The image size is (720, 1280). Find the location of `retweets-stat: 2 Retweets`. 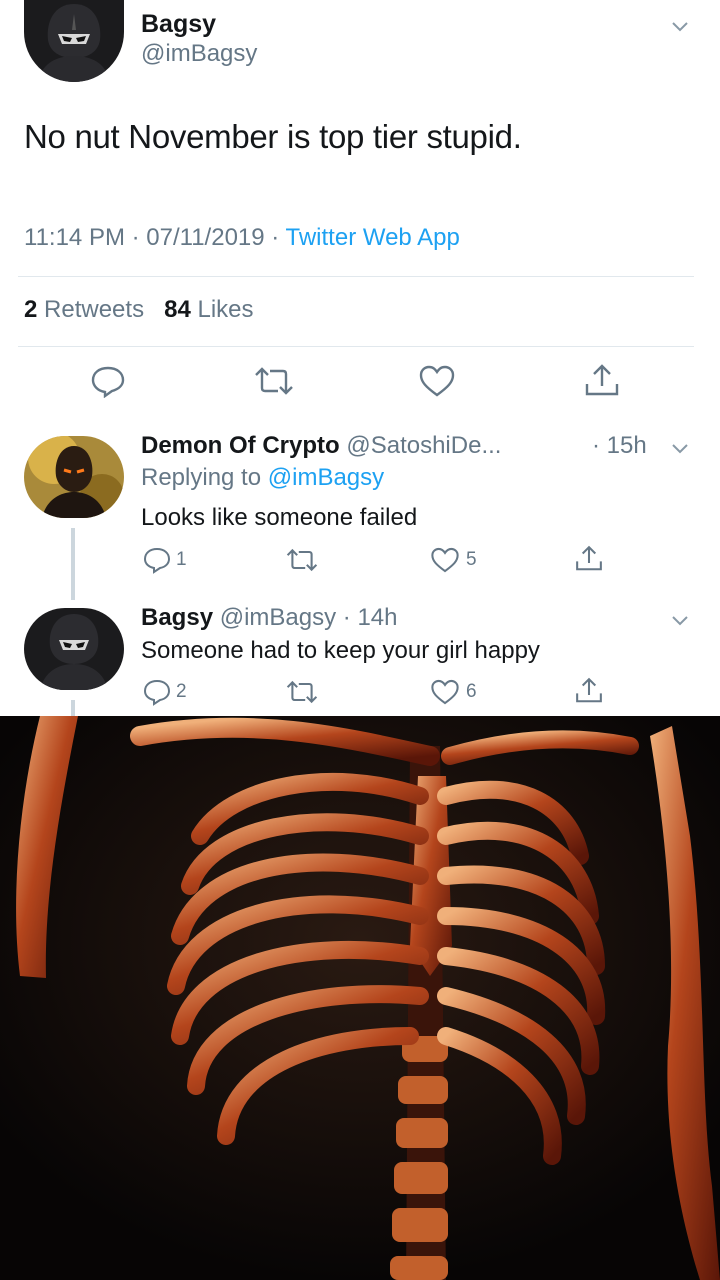

retweets-stat: 2 Retweets is located at coordinates (84, 309).